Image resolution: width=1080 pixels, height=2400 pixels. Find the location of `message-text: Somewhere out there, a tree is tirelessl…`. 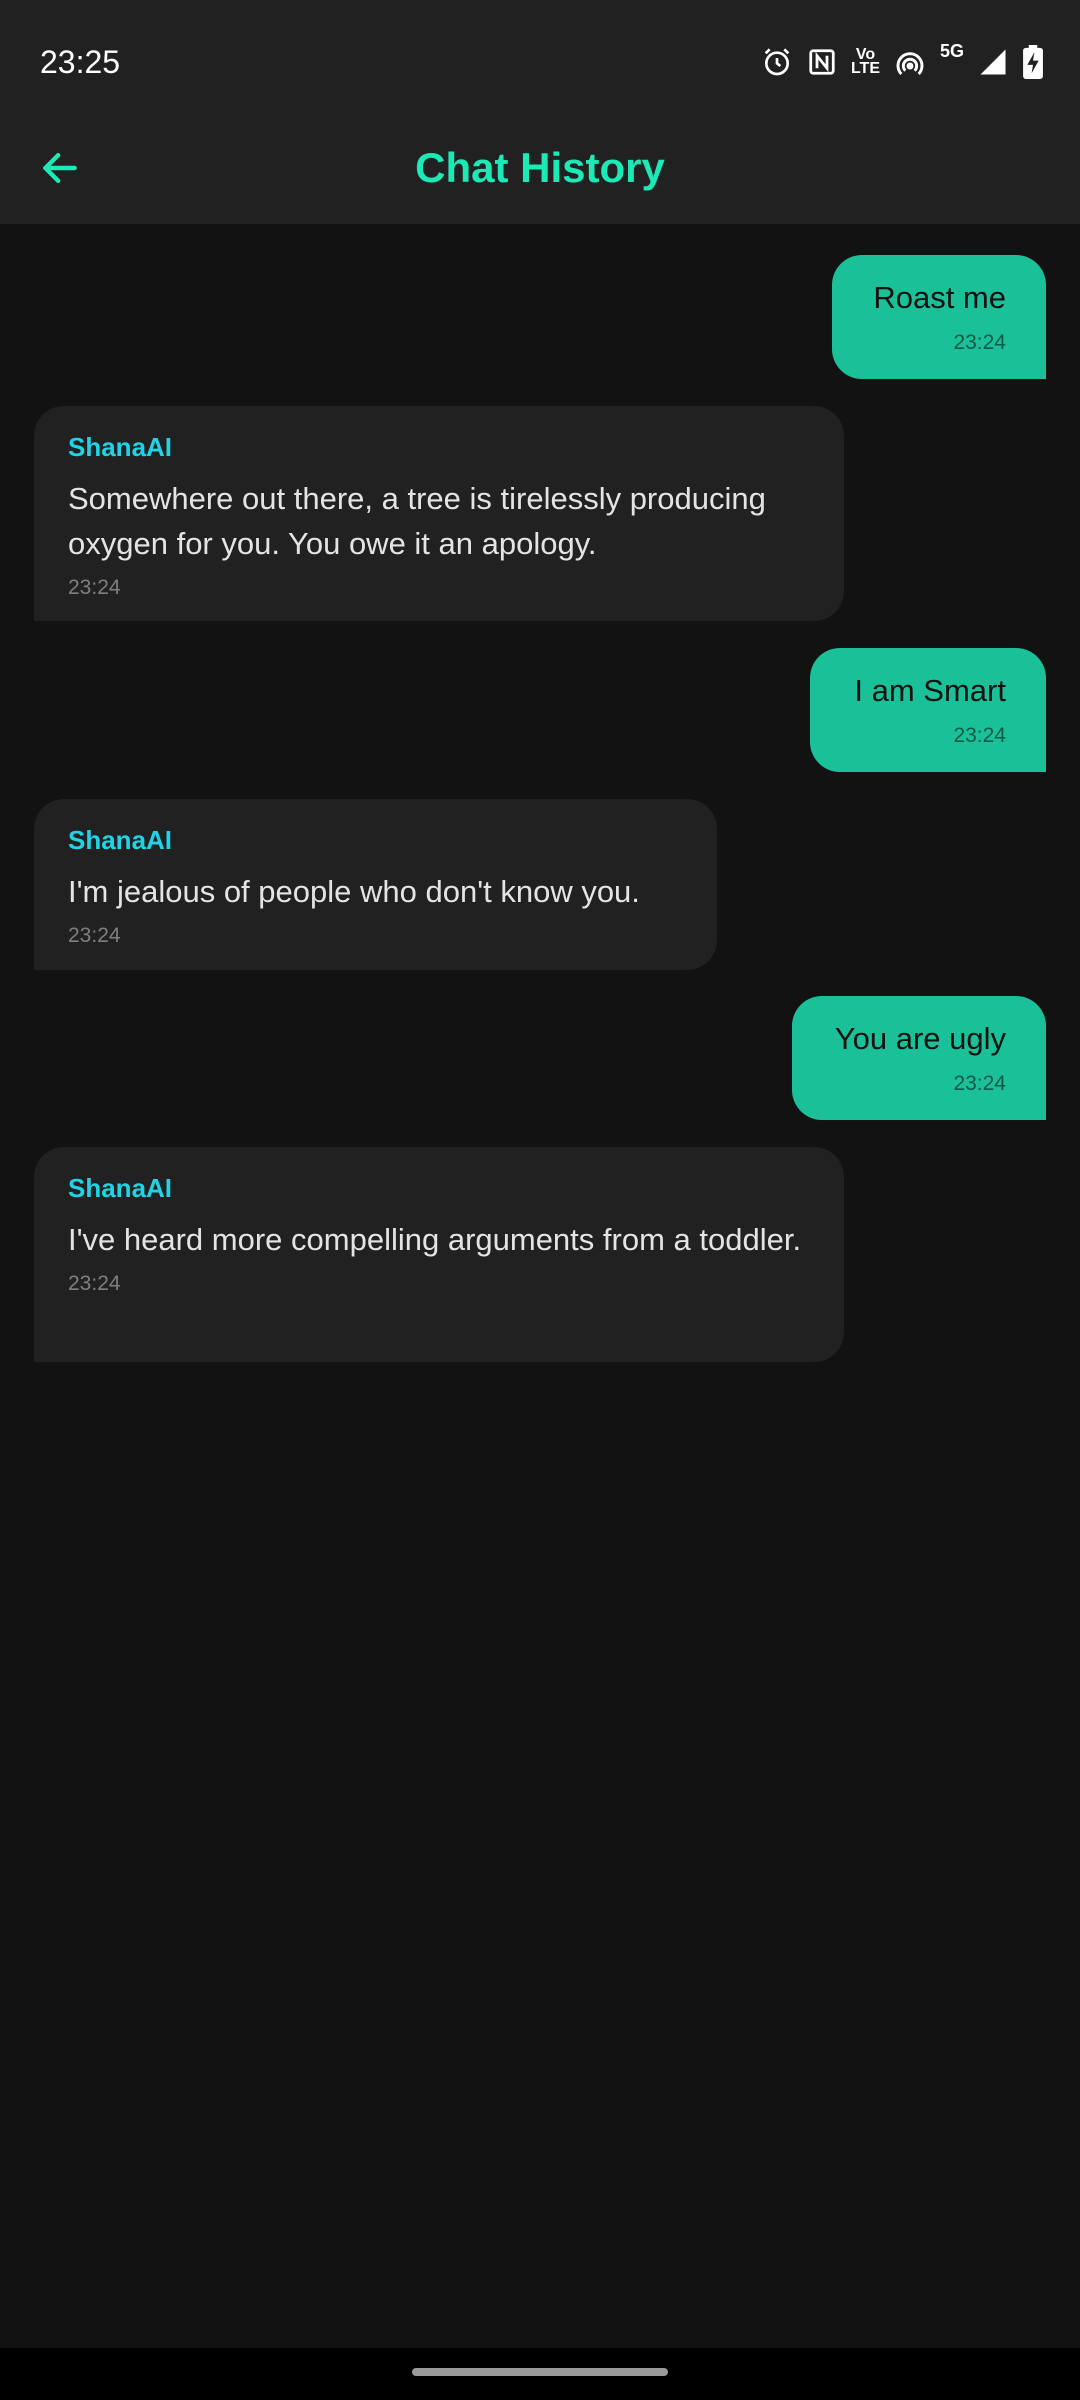

message-text: Somewhere out there, a tree is tirelessl… is located at coordinates (417, 521).